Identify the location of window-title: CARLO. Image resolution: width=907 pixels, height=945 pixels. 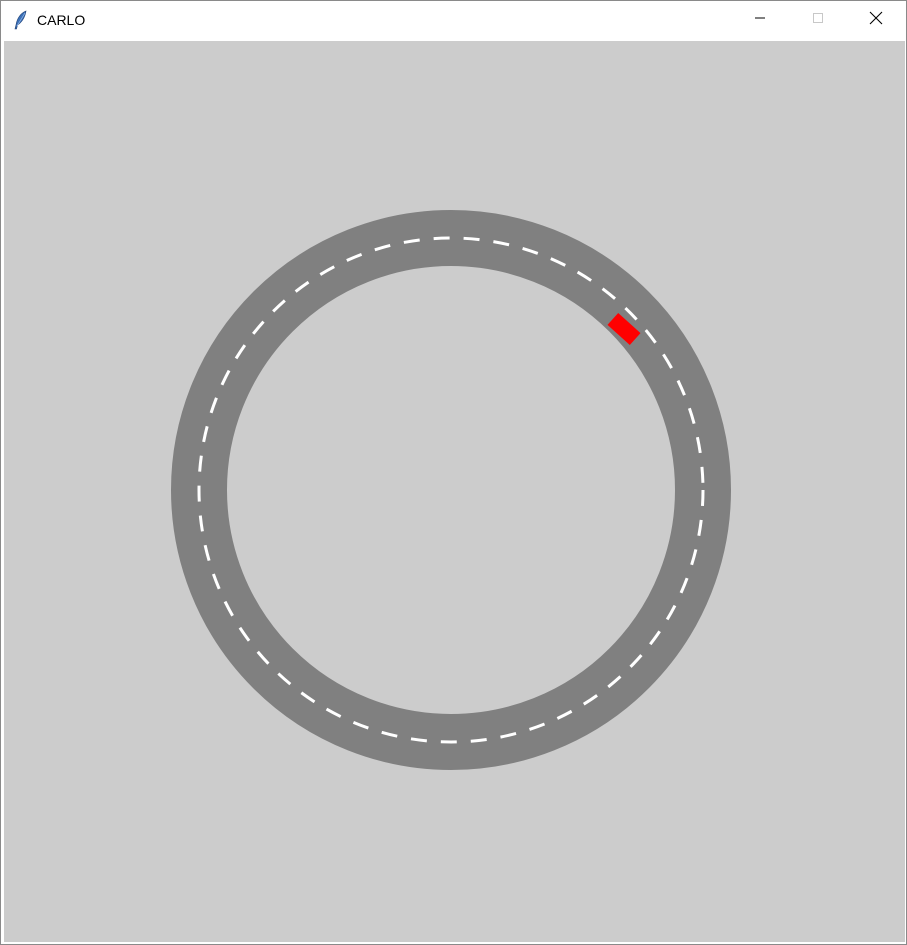
(61, 20).